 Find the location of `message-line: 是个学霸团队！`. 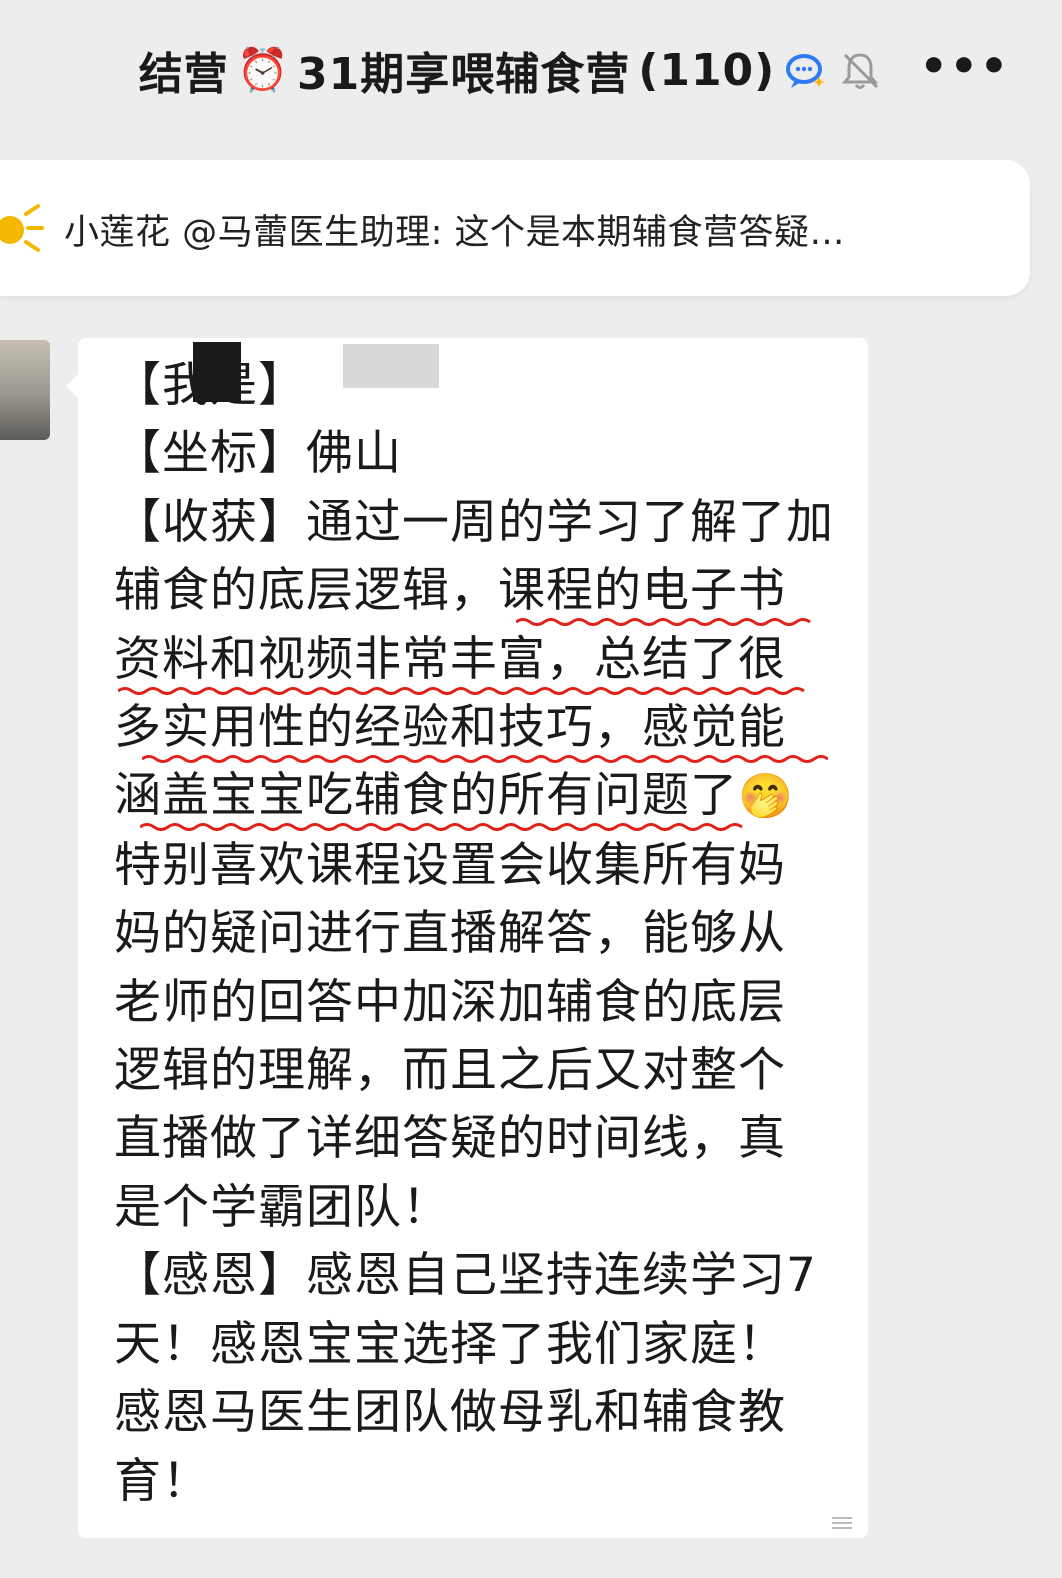

message-line: 是个学霸团队！ is located at coordinates (282, 1207).